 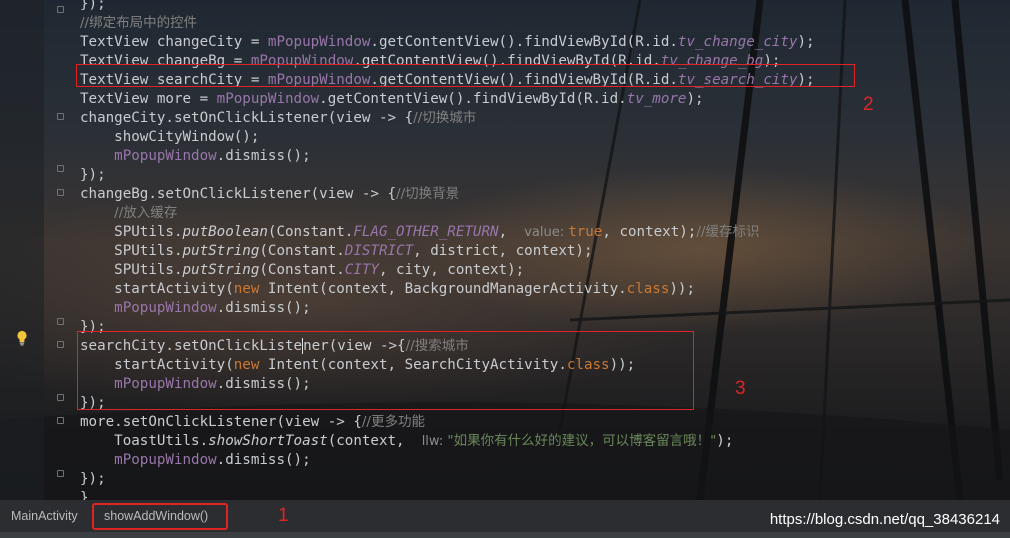 What do you see at coordinates (505, 535) in the screenshot?
I see `status-bar` at bounding box center [505, 535].